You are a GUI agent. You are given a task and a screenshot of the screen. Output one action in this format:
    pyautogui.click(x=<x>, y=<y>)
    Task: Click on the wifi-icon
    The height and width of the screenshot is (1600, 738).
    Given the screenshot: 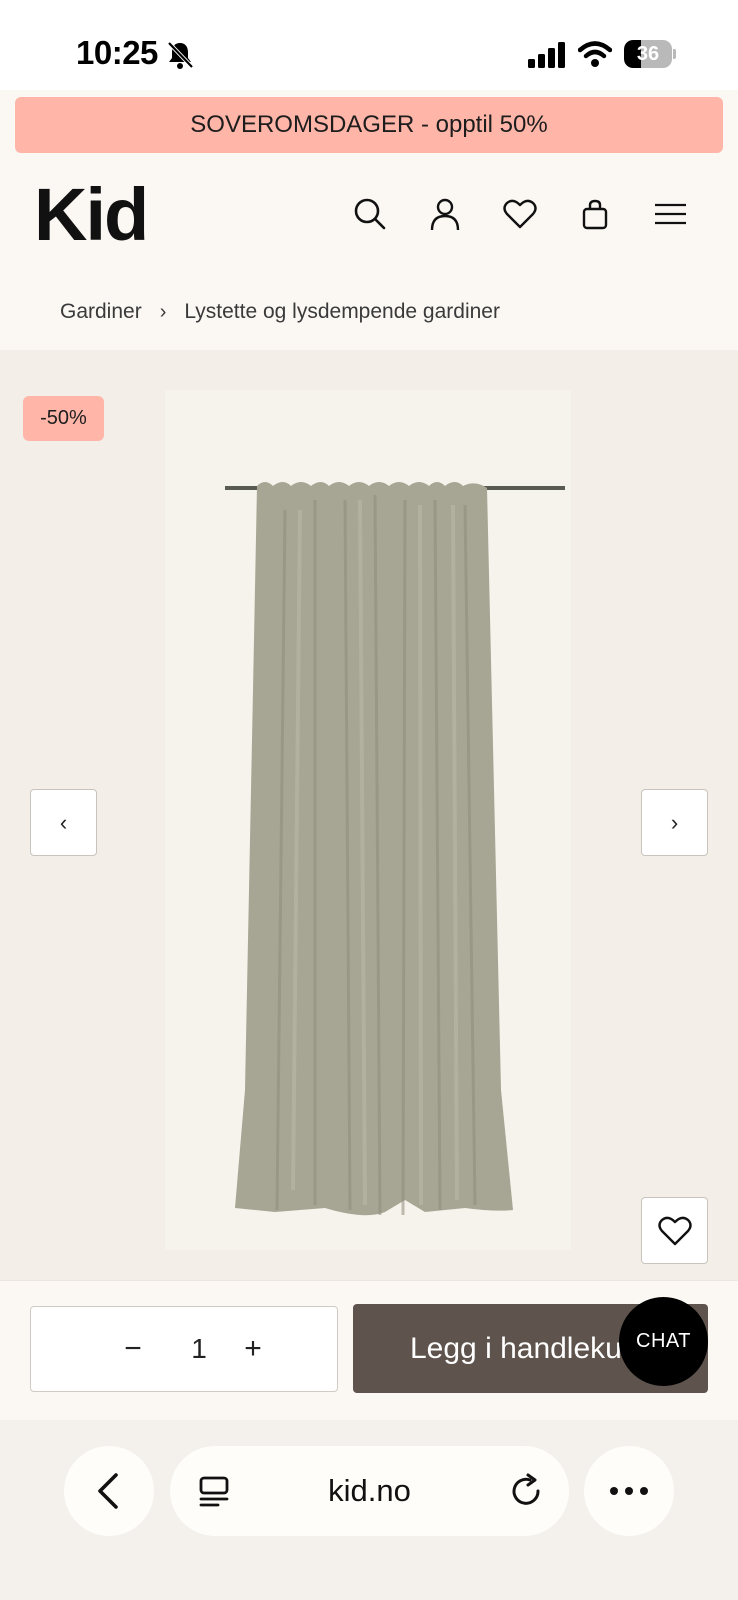 What is the action you would take?
    pyautogui.click(x=595, y=54)
    